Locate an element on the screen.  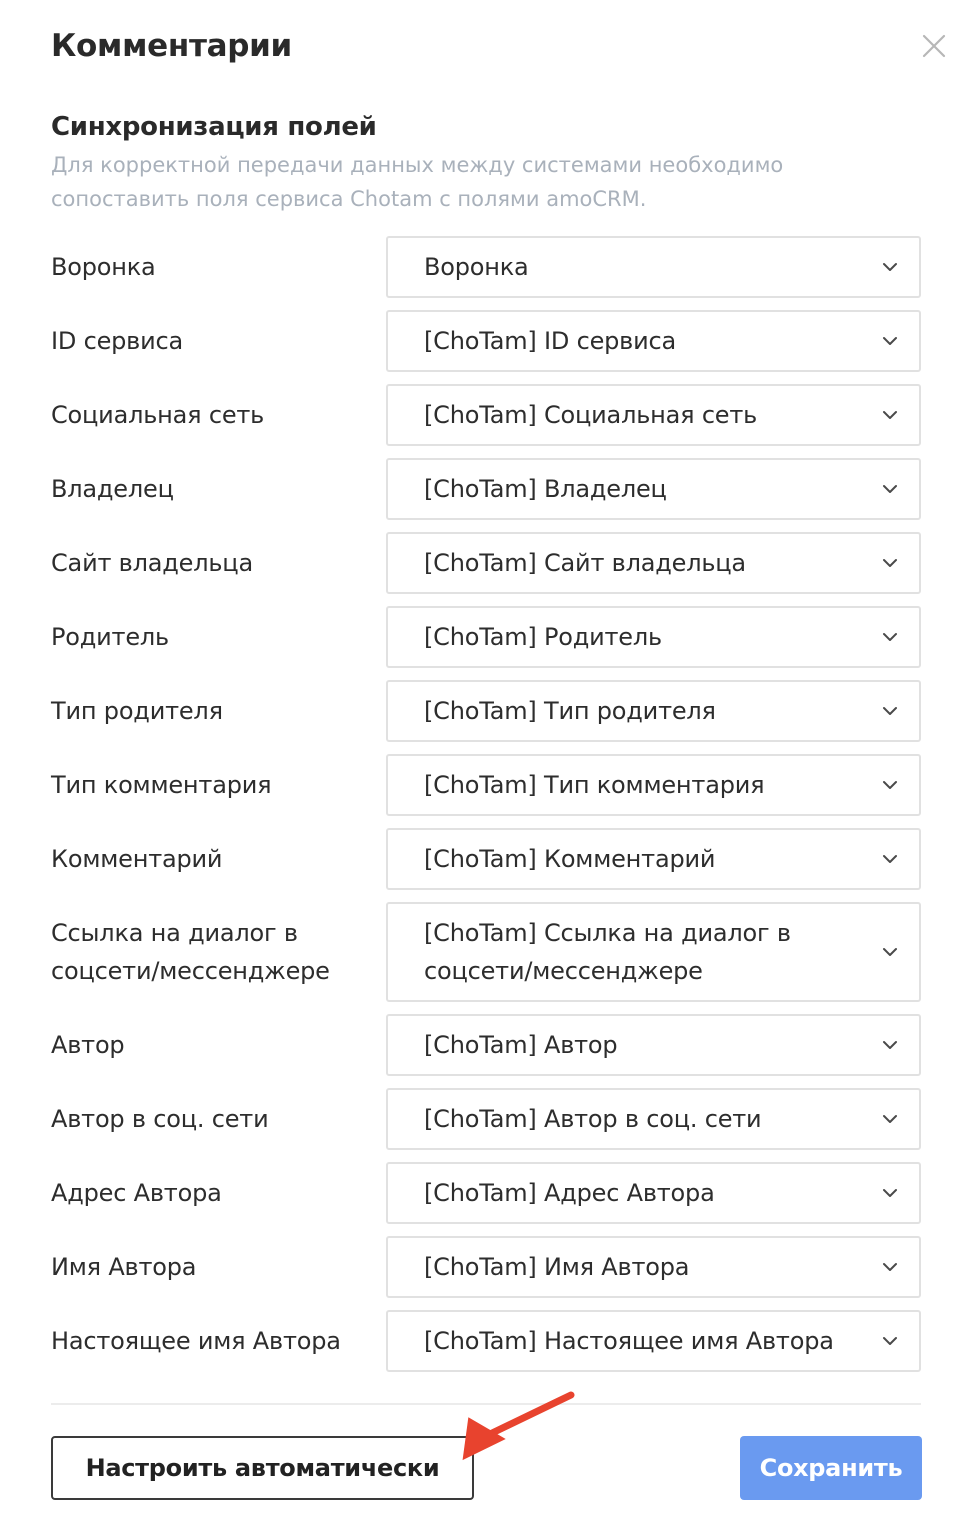
field-label: Тип комментария is located at coordinates (161, 785).